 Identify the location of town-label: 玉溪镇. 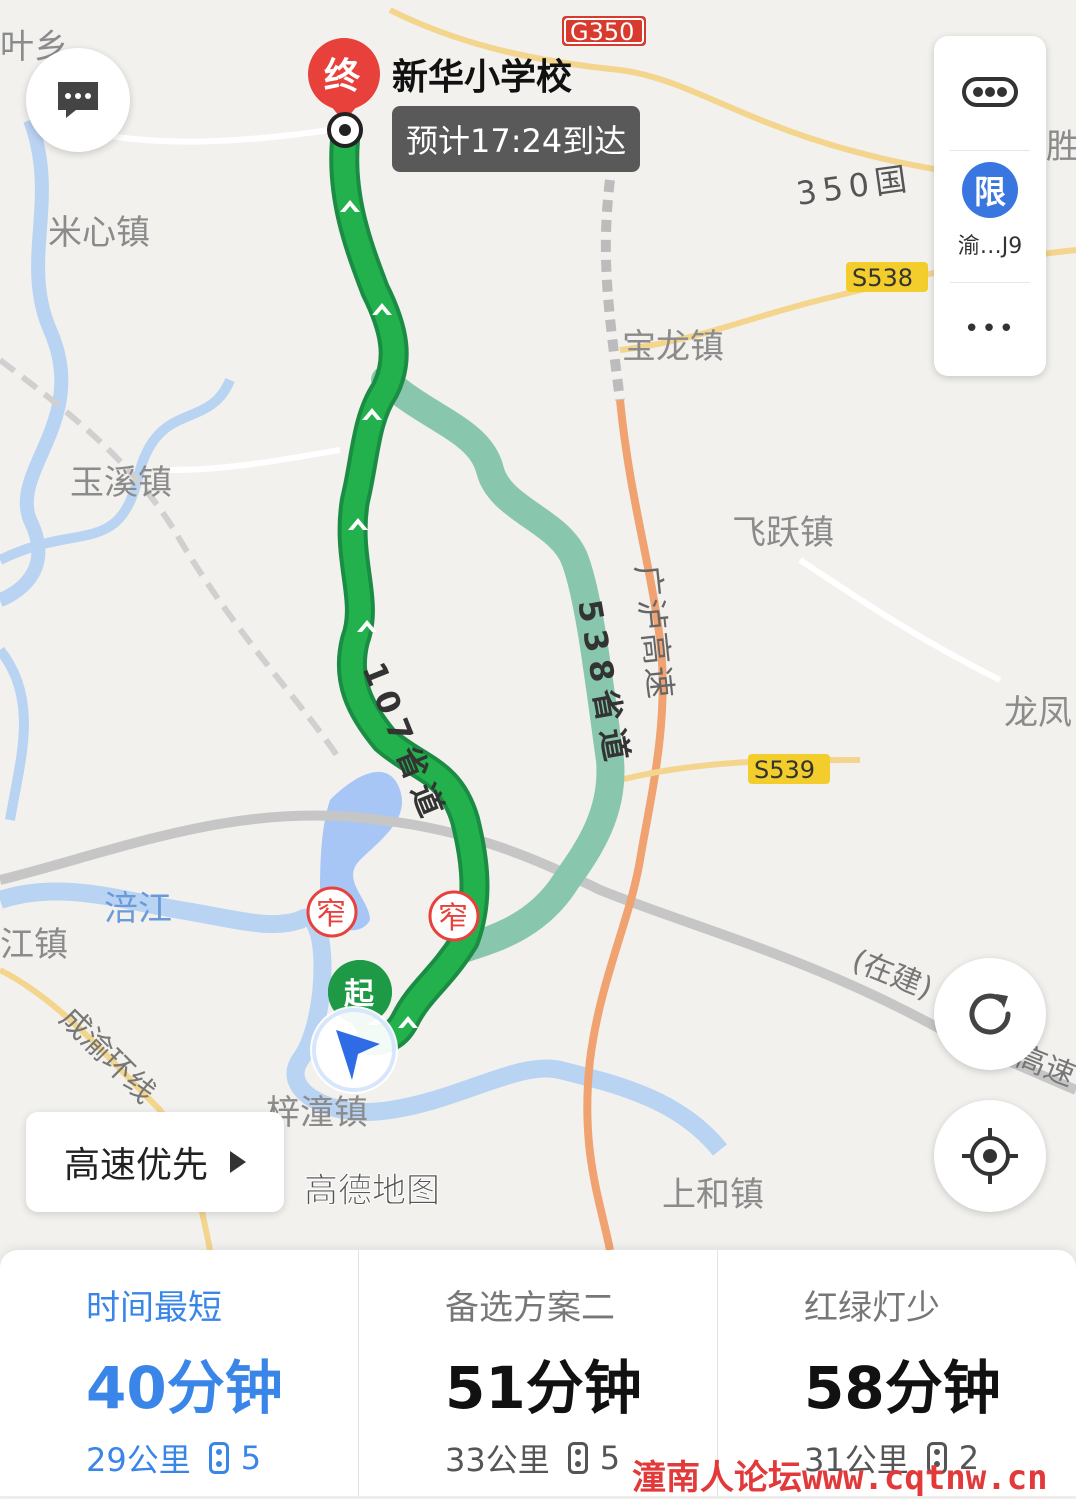
(121, 483).